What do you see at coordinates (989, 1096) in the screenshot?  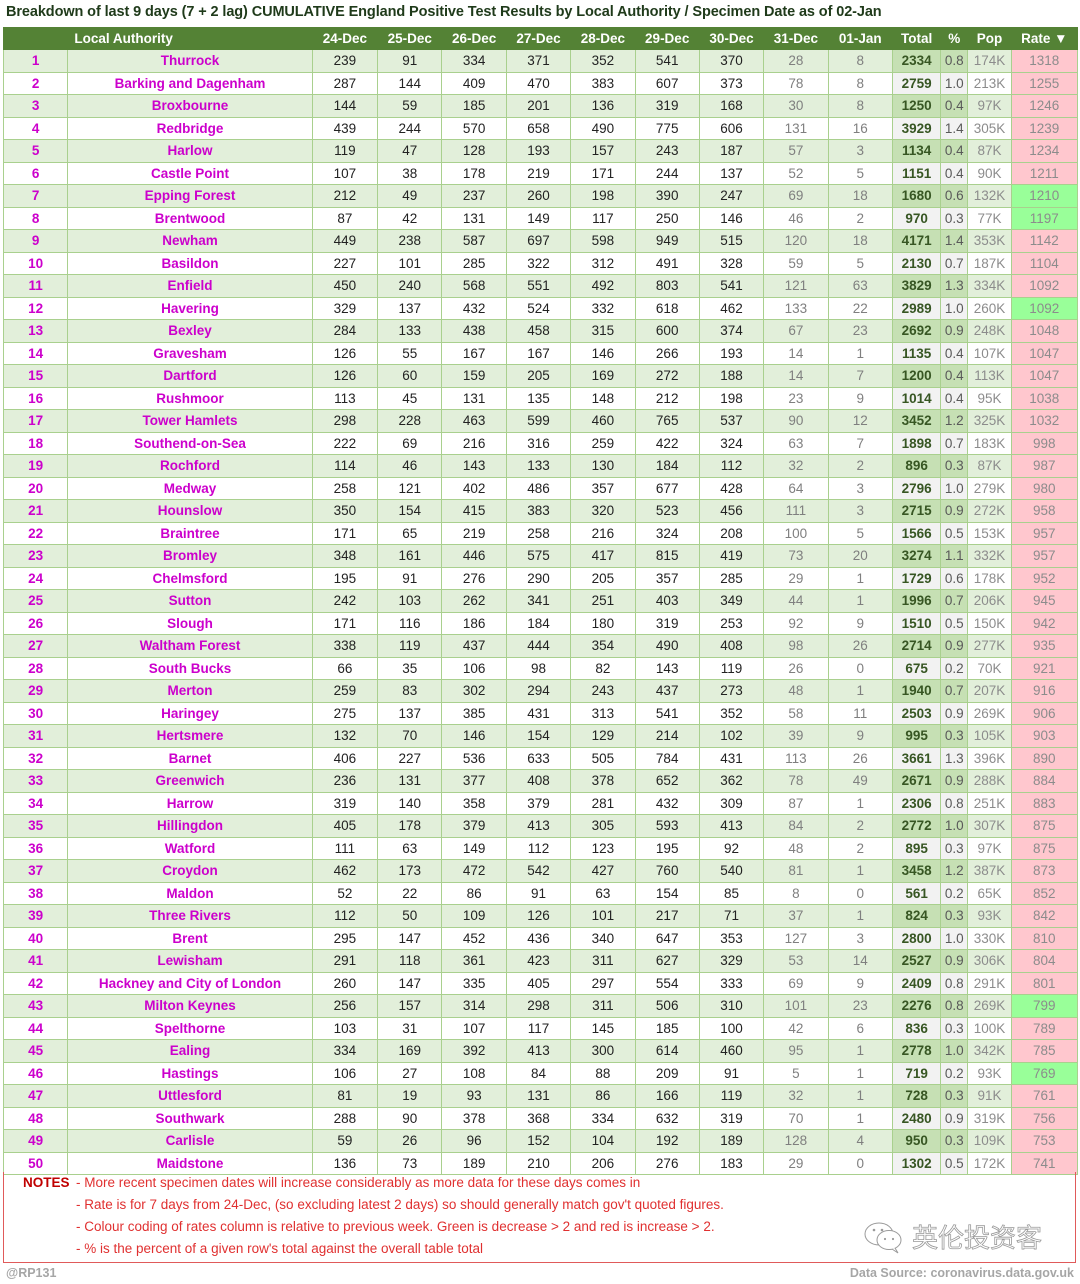 I see `population-cell: 91K` at bounding box center [989, 1096].